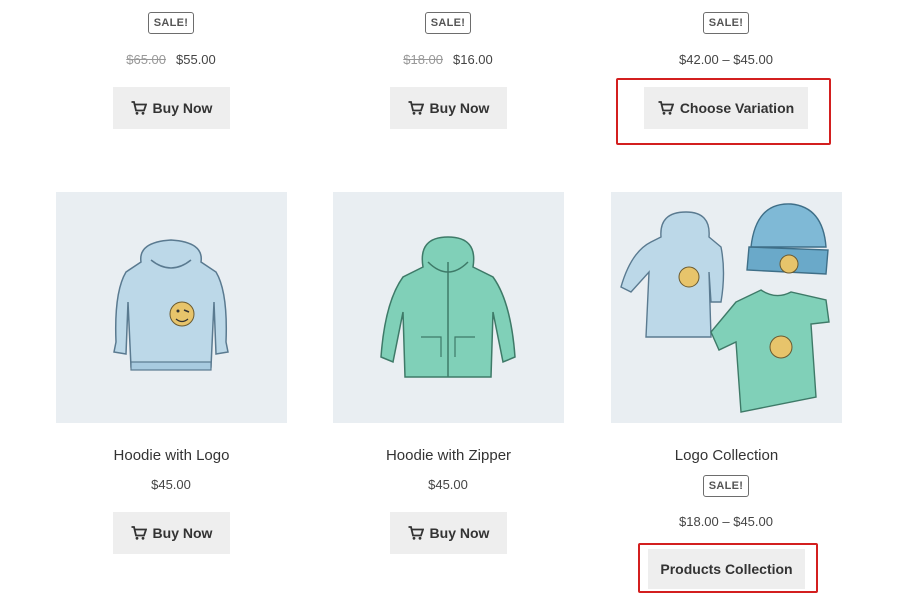 The height and width of the screenshot is (608, 919). I want to click on product-title: Logo Collection, so click(726, 455).